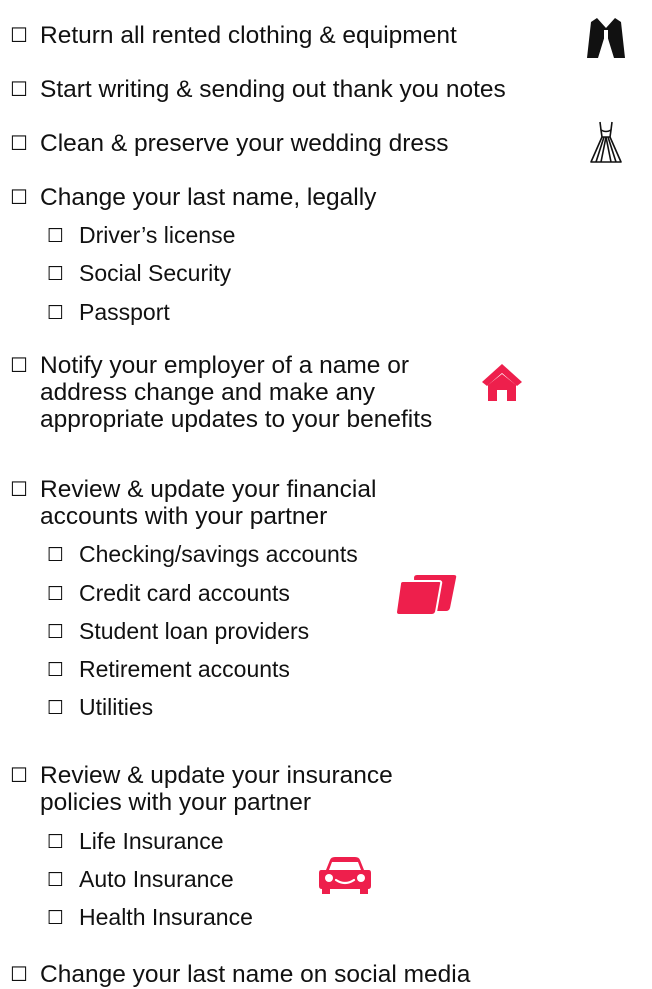  What do you see at coordinates (124, 312) in the screenshot?
I see `item-label: Passport` at bounding box center [124, 312].